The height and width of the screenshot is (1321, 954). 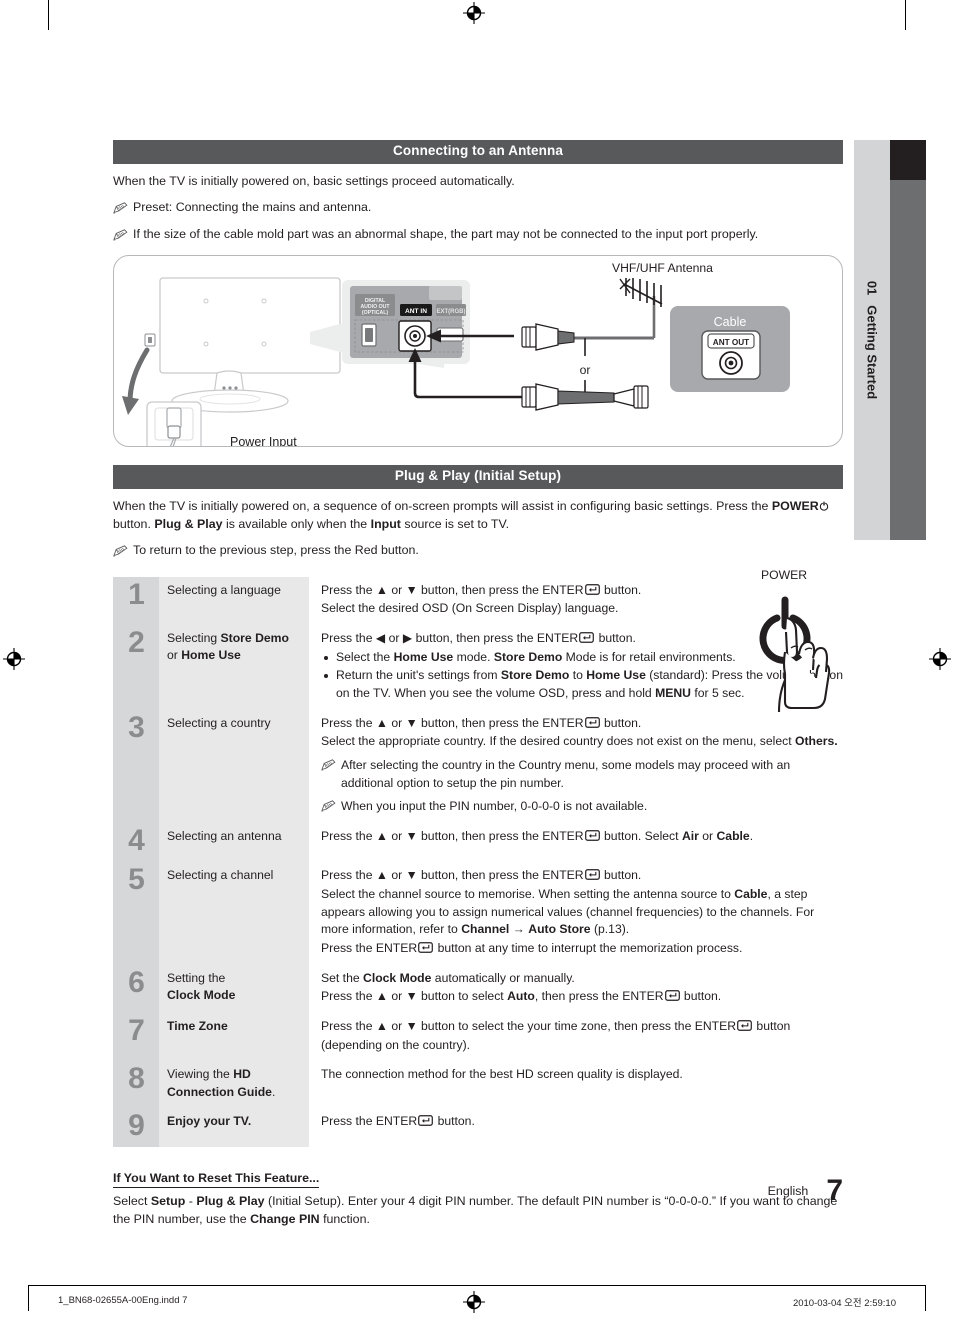 What do you see at coordinates (905, 15) in the screenshot?
I see `crop-mark-top-right` at bounding box center [905, 15].